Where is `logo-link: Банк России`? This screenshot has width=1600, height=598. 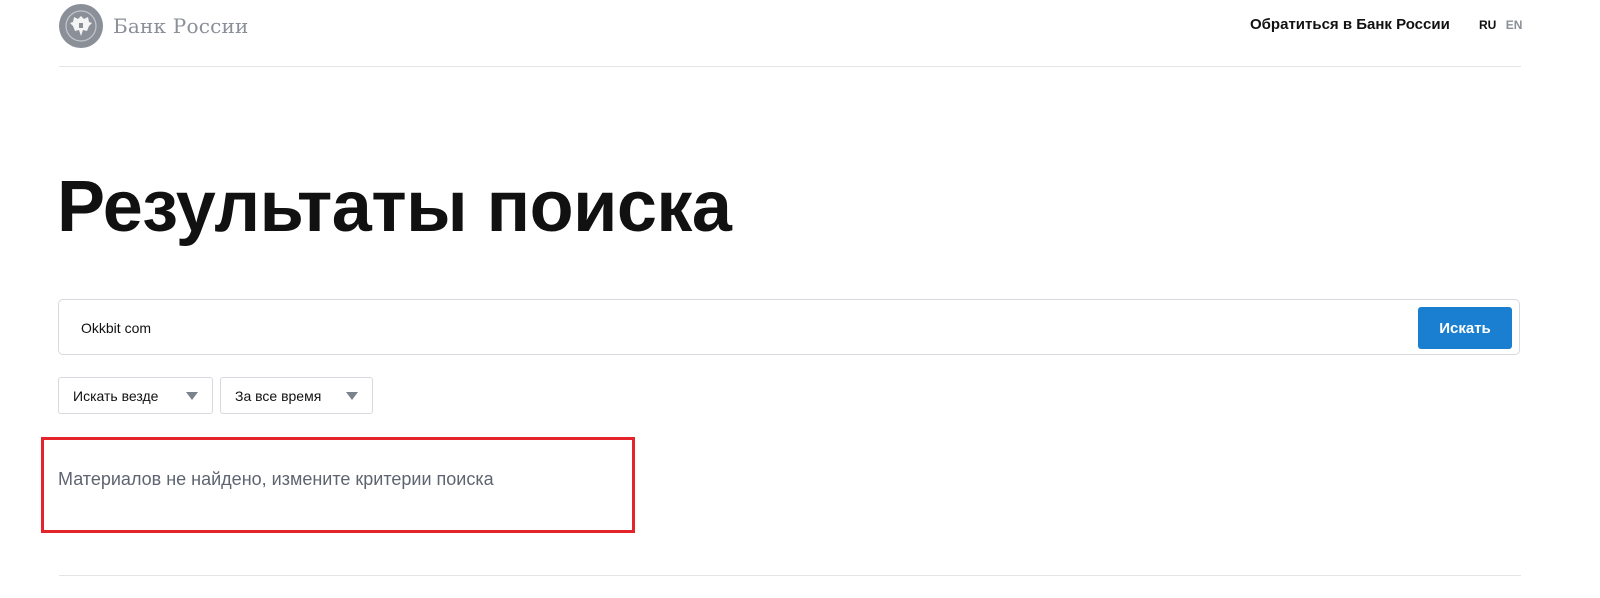
logo-link: Банк России is located at coordinates (154, 26).